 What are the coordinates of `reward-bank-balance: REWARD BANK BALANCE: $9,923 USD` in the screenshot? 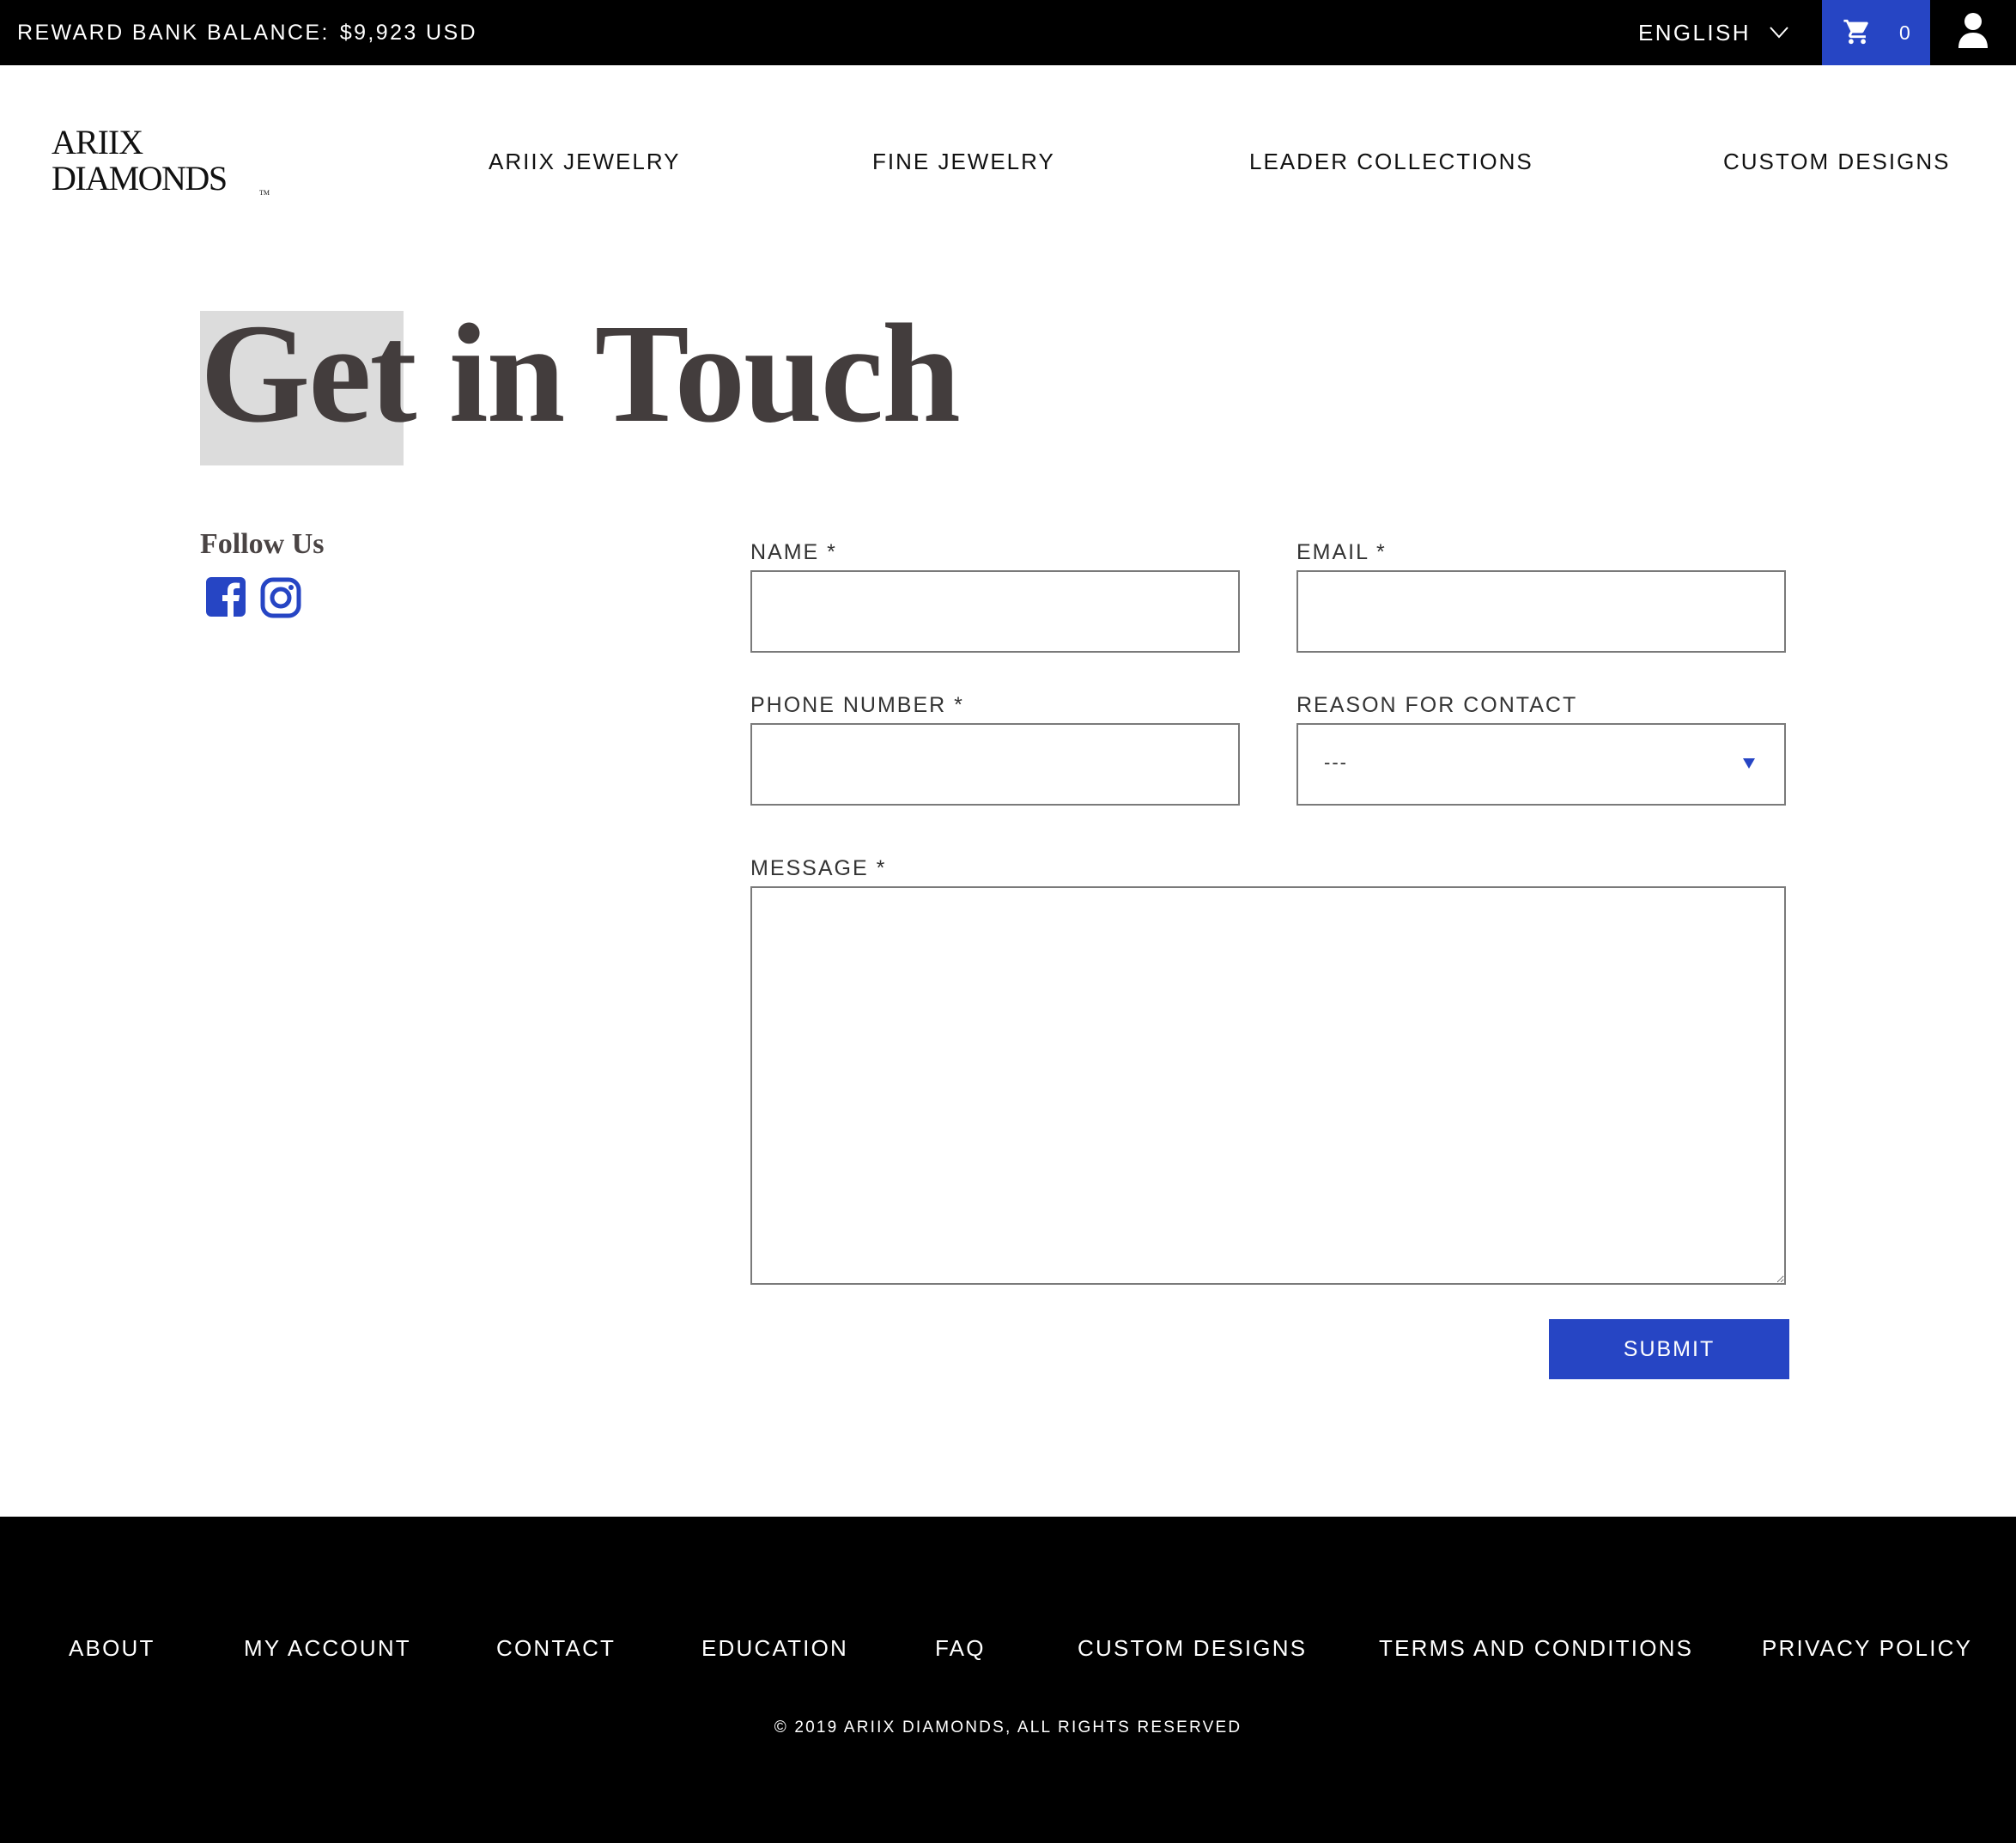 It's located at (247, 32).